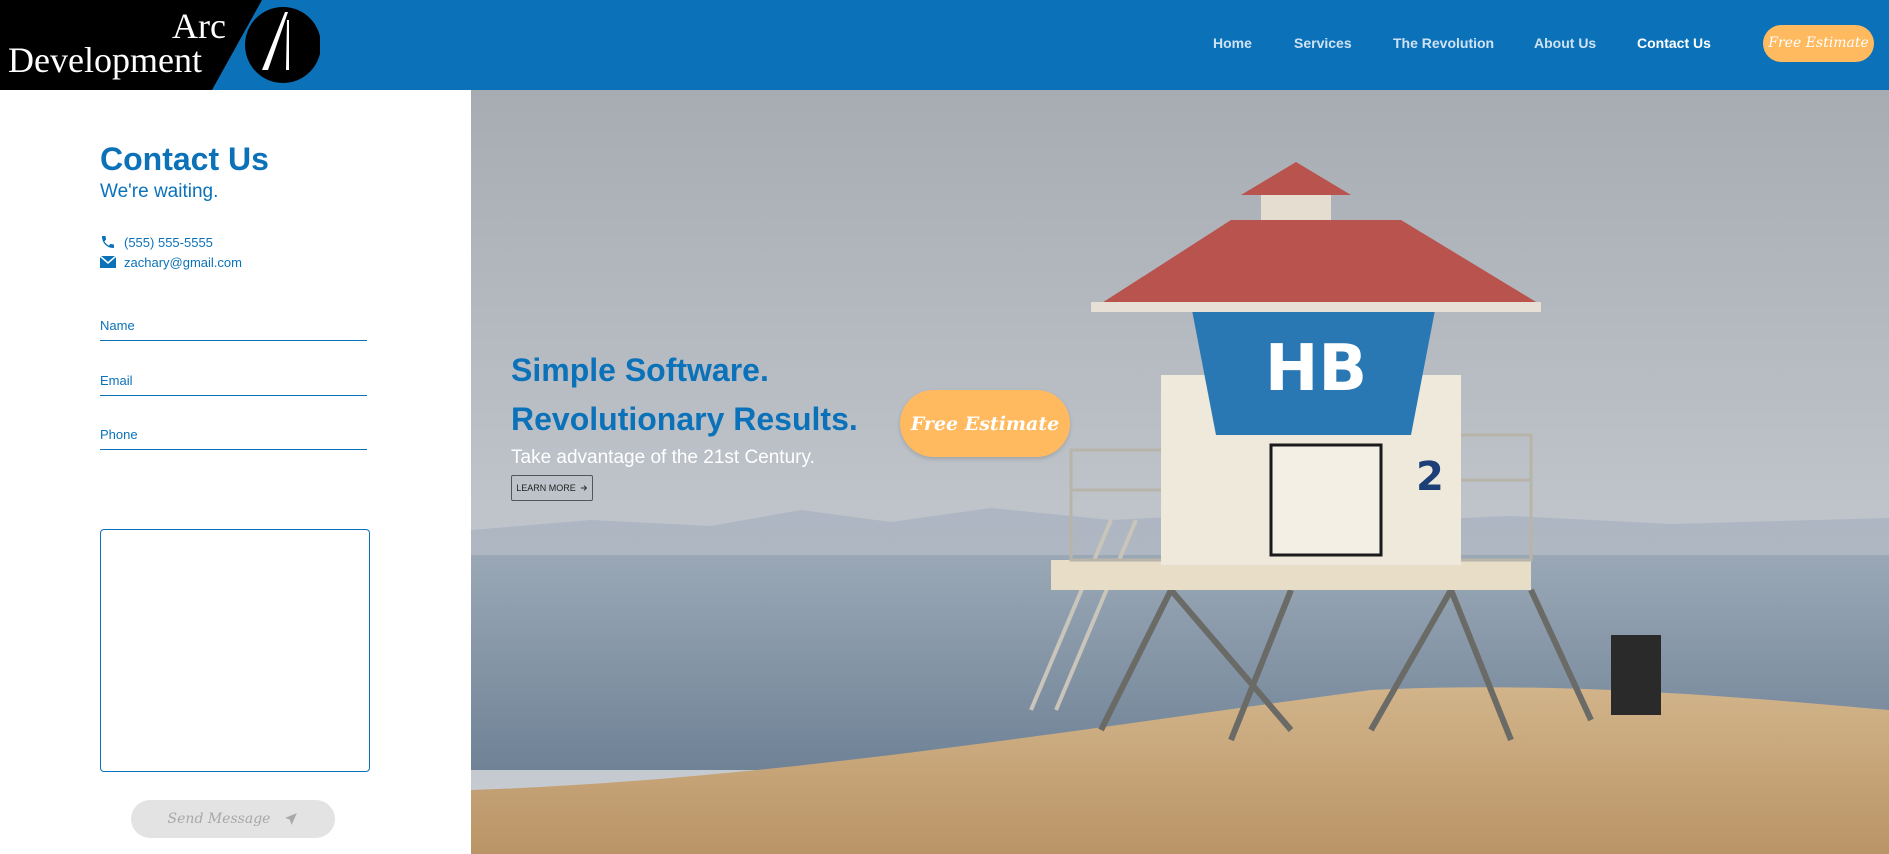  Describe the element at coordinates (291, 819) in the screenshot. I see `paper-plane-icon` at that location.